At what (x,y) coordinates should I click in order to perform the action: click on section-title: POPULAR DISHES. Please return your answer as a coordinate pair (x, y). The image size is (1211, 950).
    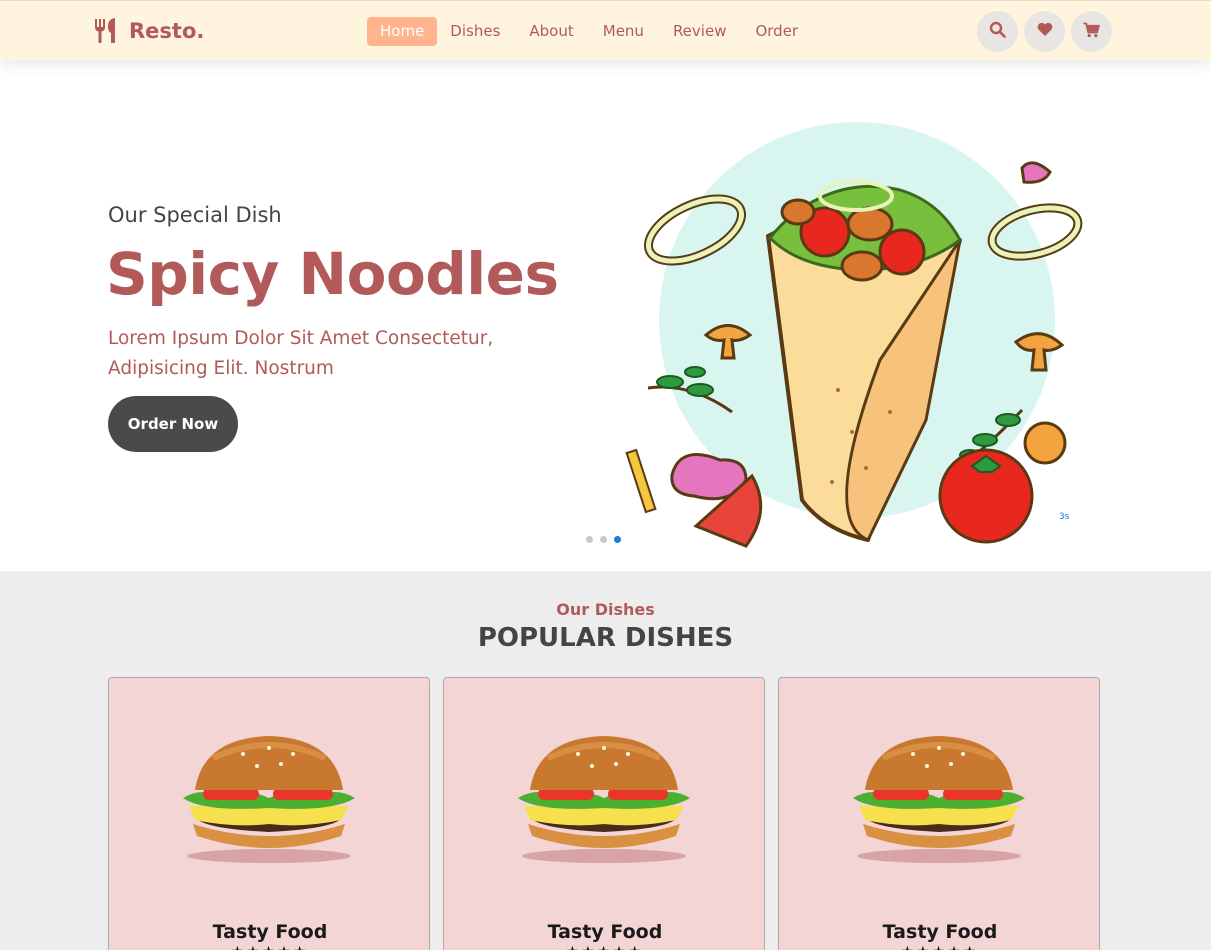
    Looking at the image, I should click on (605, 638).